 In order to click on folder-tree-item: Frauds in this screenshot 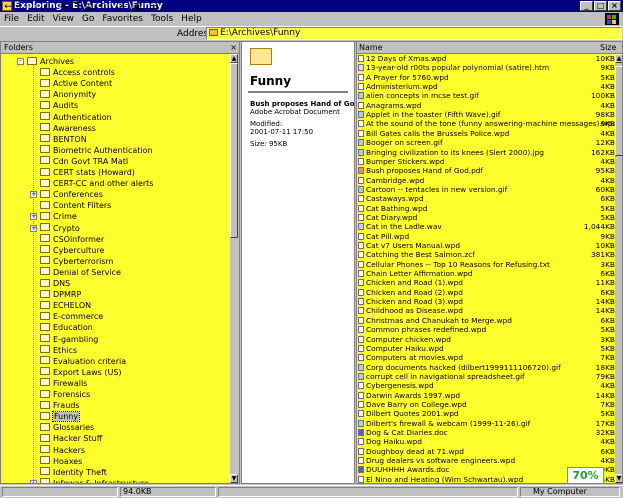, I will do `click(60, 405)`.